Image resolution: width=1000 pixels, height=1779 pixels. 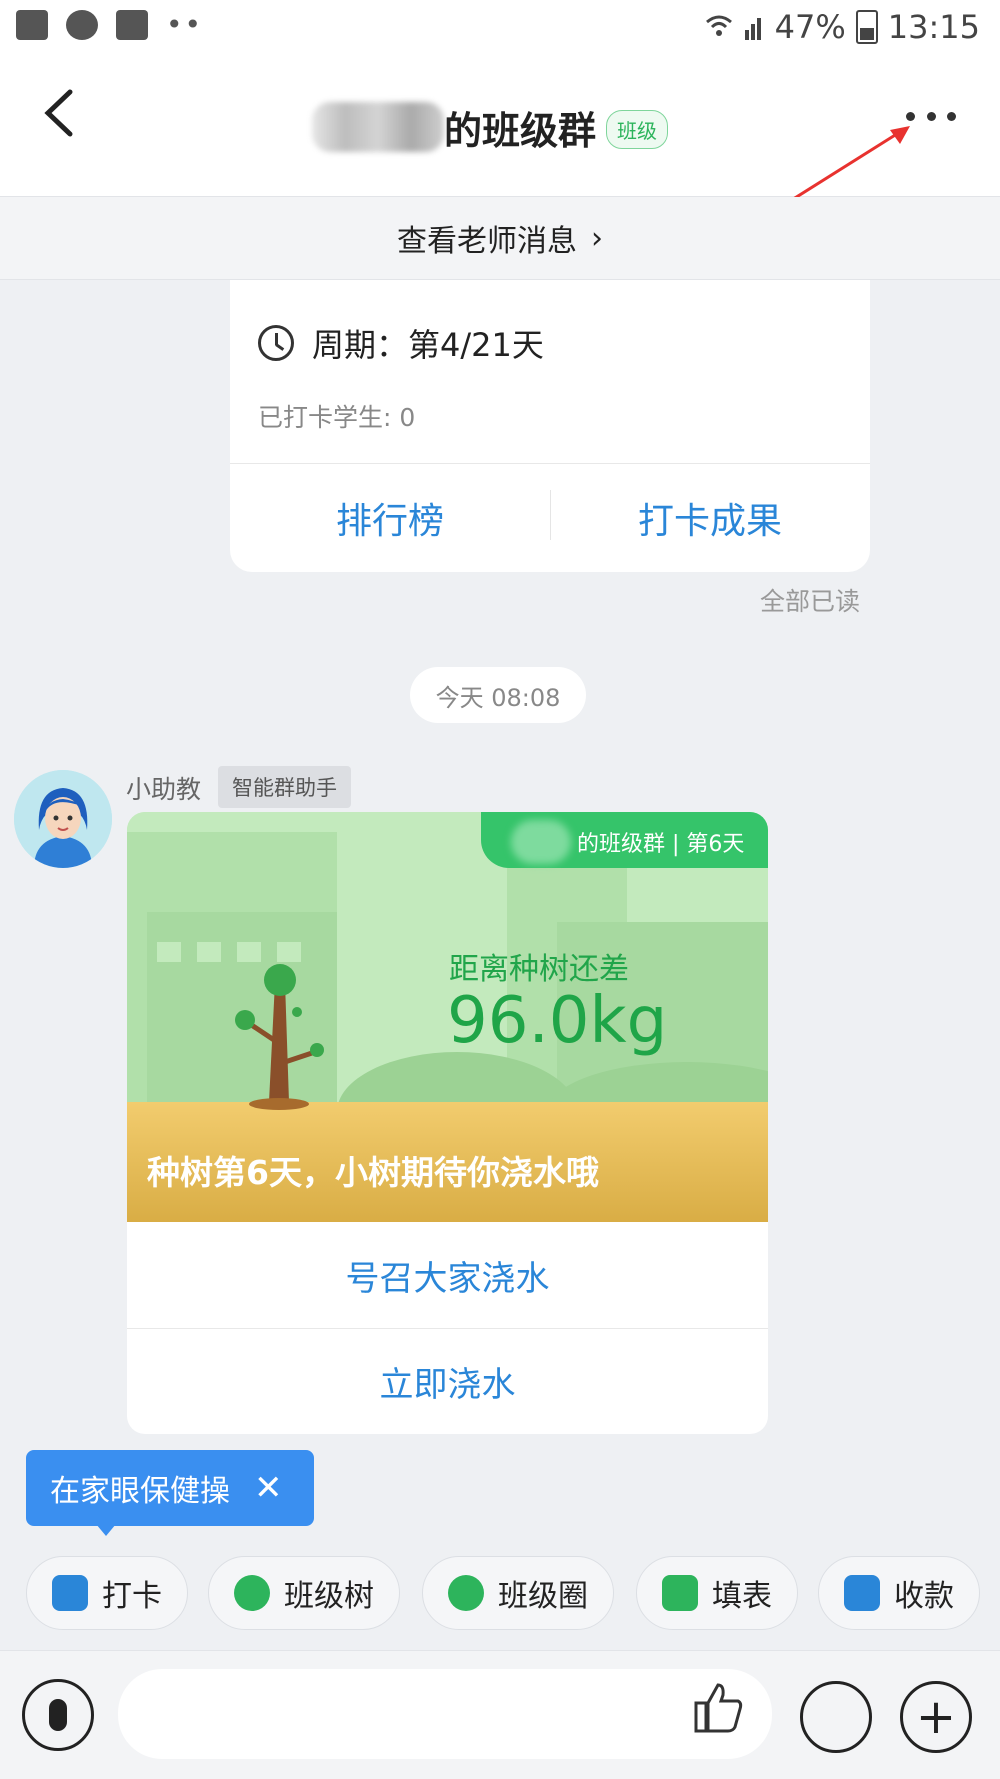 I want to click on quick-action-payment: 收款, so click(x=899, y=1593).